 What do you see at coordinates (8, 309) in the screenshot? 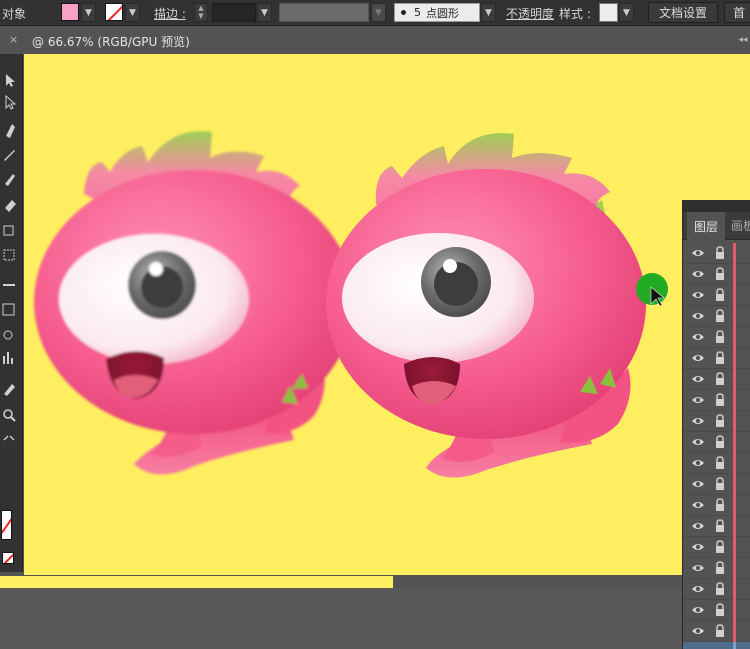
I see `artboard-tool-icon` at bounding box center [8, 309].